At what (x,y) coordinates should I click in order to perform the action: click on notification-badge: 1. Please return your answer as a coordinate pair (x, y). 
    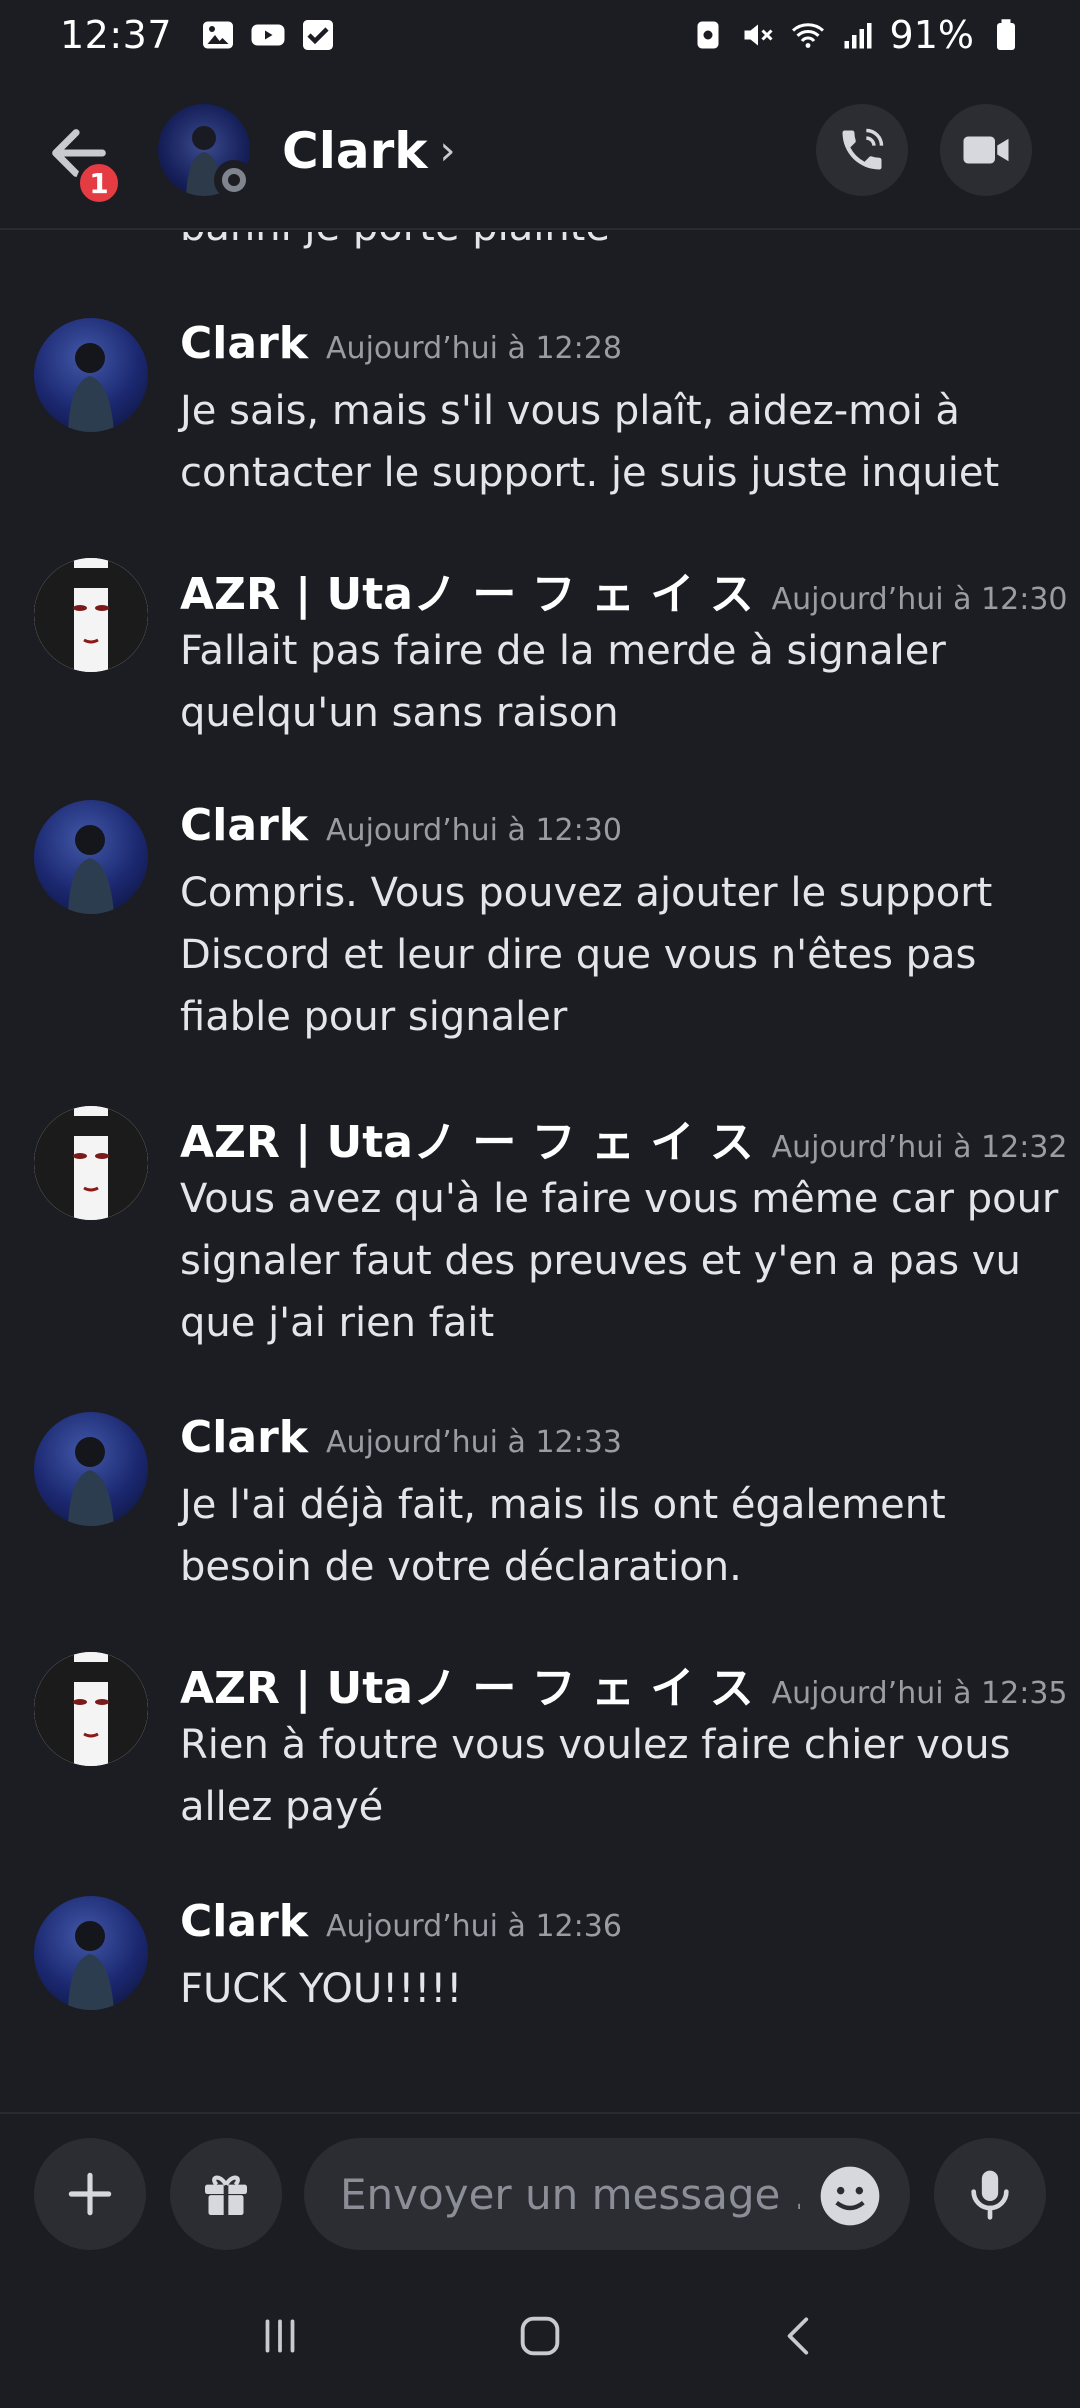
    Looking at the image, I should click on (99, 183).